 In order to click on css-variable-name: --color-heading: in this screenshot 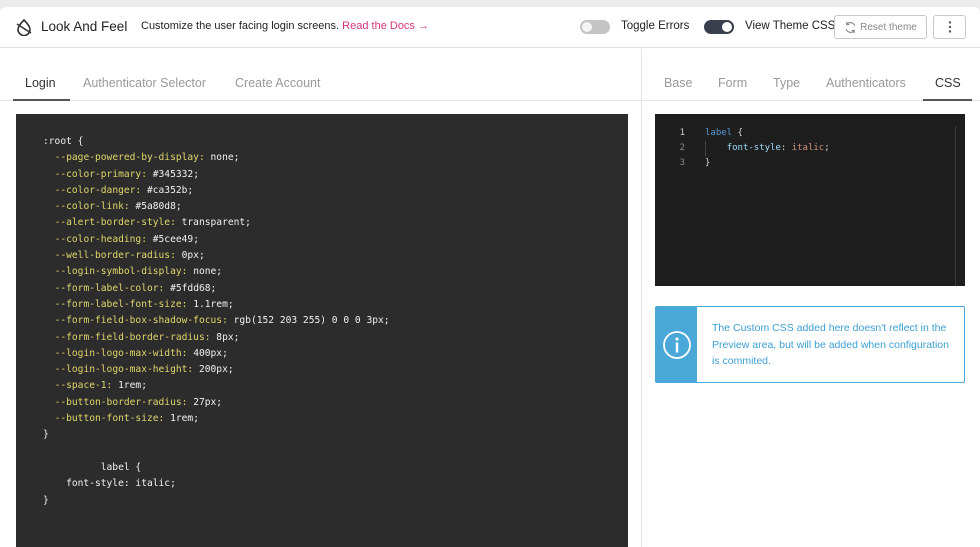, I will do `click(100, 239)`.